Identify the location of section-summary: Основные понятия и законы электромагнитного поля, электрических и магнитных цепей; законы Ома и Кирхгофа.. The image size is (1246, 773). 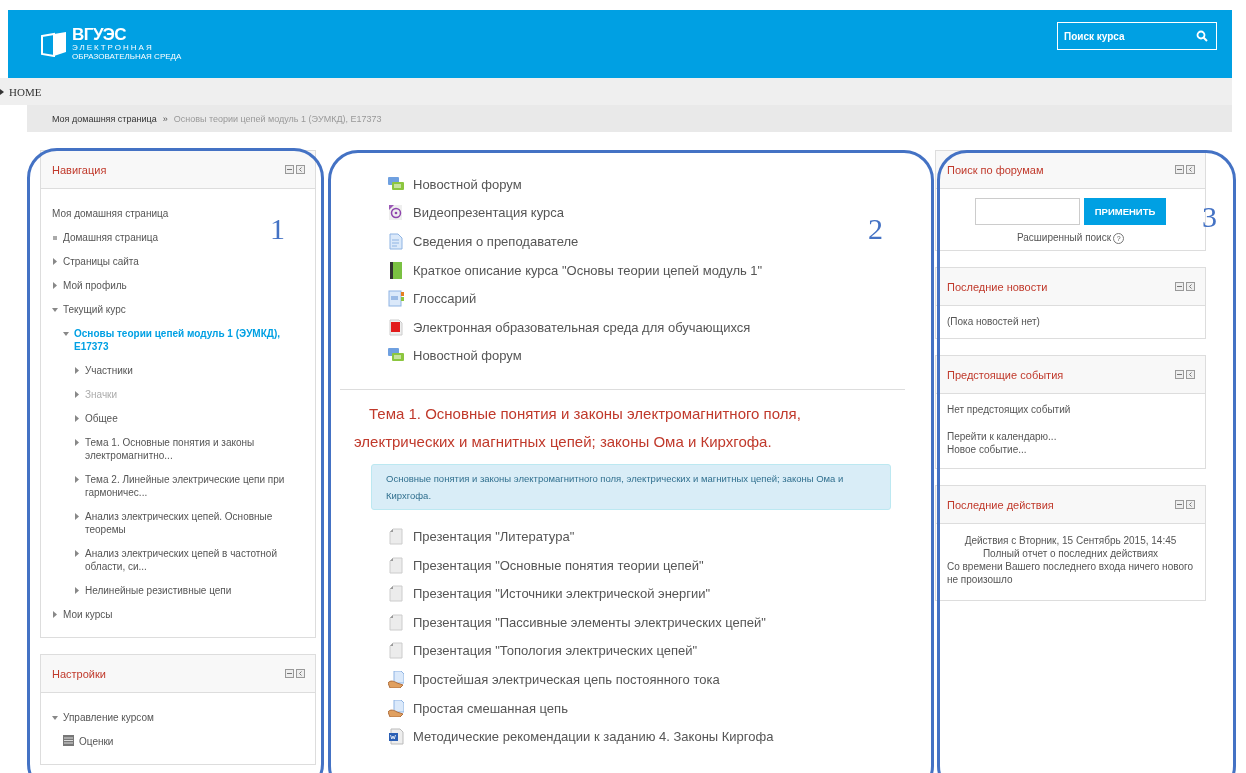
(631, 487).